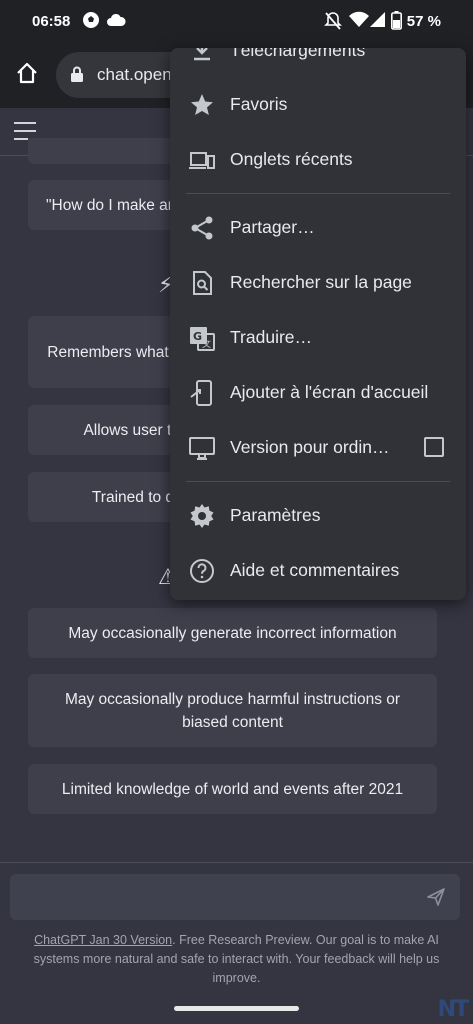 The height and width of the screenshot is (1024, 473). I want to click on menu-item-settings: Paramètres, so click(318, 515).